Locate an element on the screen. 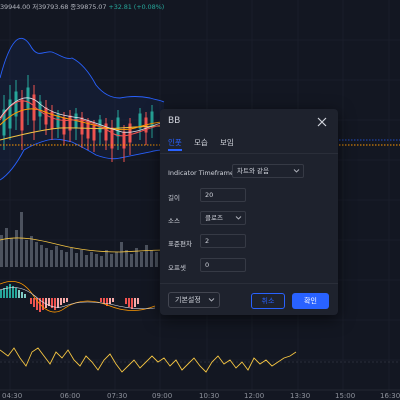 Image resolution: width=400 pixels, height=400 pixels. timeframe-select: 차트와 같음 is located at coordinates (268, 171).